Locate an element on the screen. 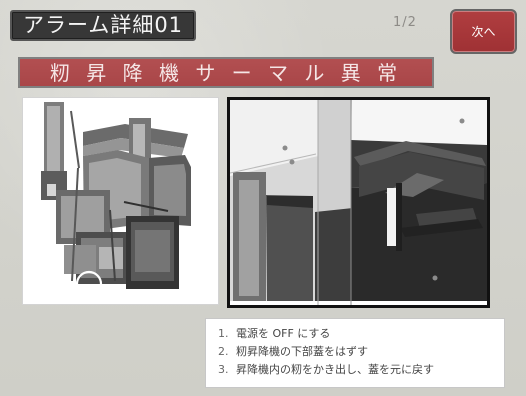 Image resolution: width=526 pixels, height=396 pixels. instruction-number: 2. is located at coordinates (223, 351).